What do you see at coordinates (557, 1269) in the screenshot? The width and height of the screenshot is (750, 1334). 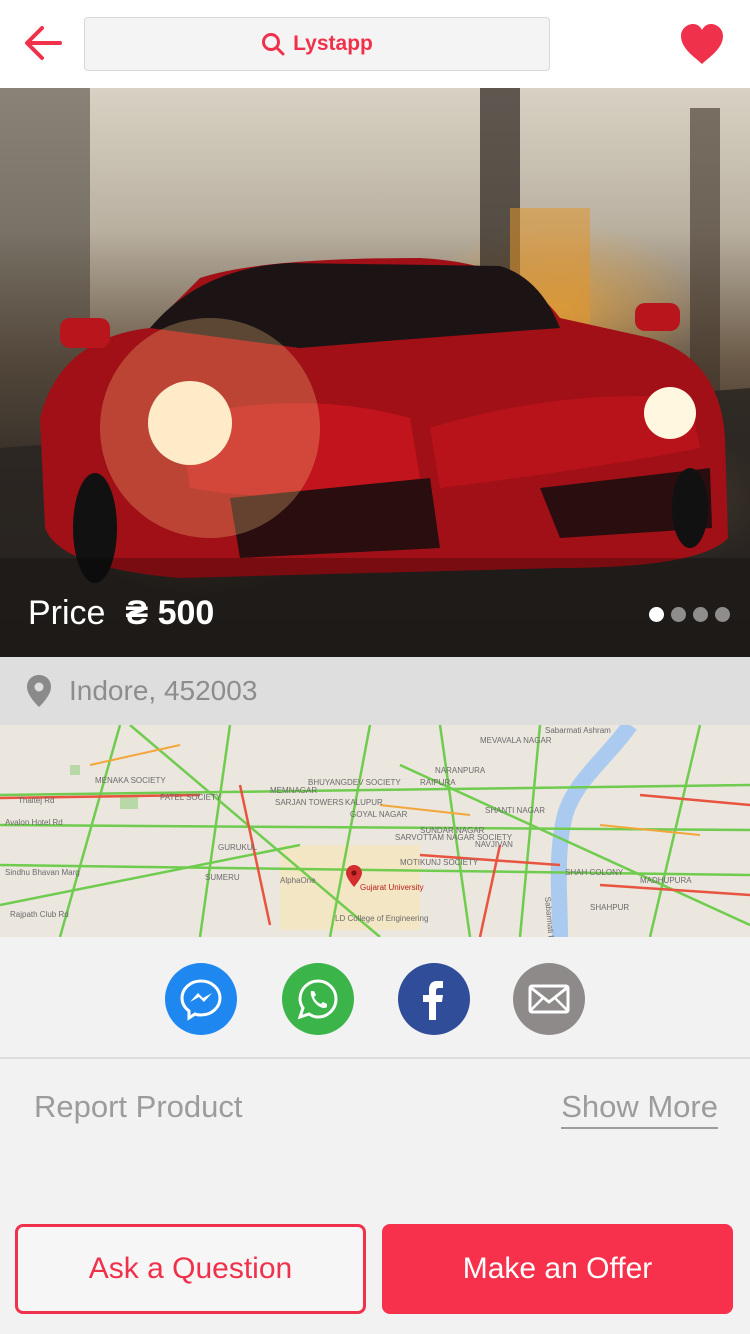 I see `make-offer-button: Make an Offer` at bounding box center [557, 1269].